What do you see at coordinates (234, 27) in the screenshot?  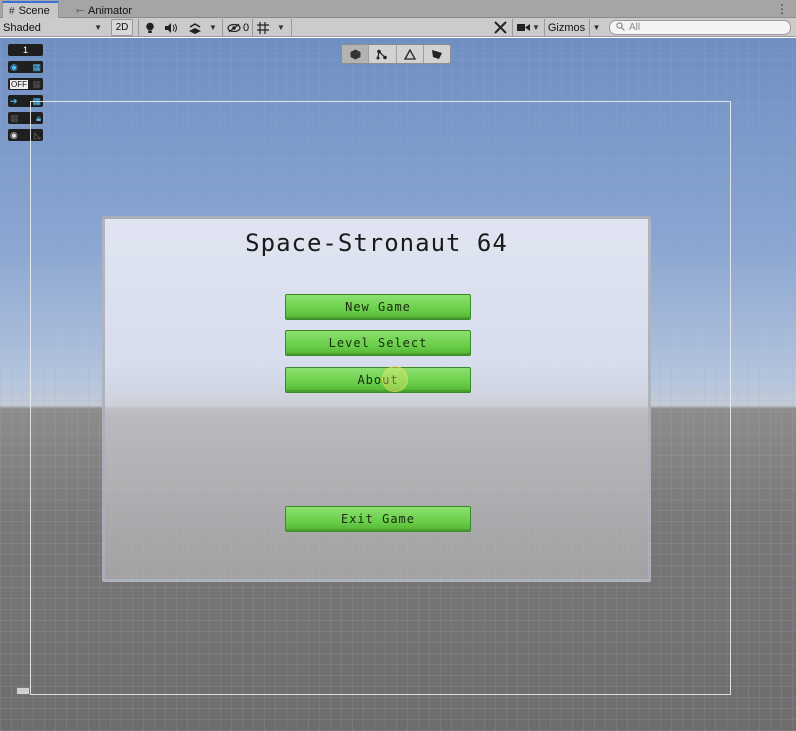 I see `hidden-eye-icon` at bounding box center [234, 27].